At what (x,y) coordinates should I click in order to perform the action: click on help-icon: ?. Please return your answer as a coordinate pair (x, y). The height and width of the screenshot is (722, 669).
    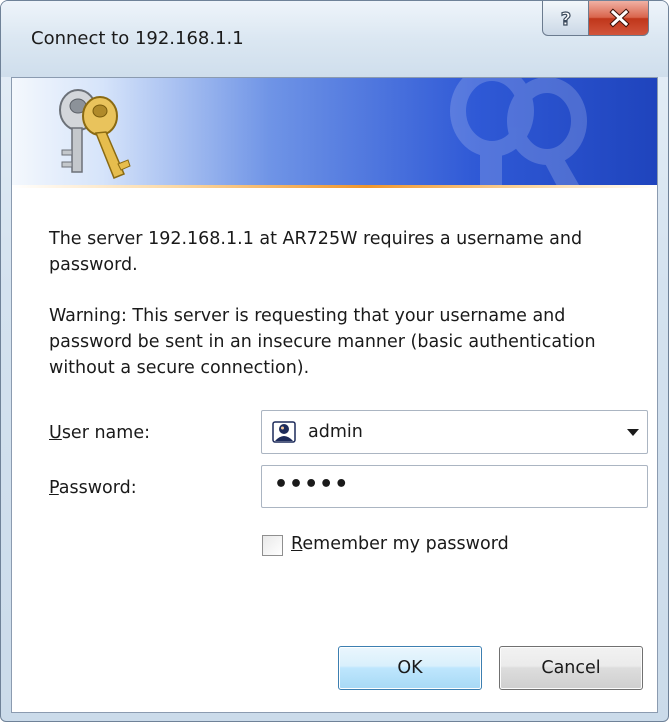
    Looking at the image, I should click on (566, 19).